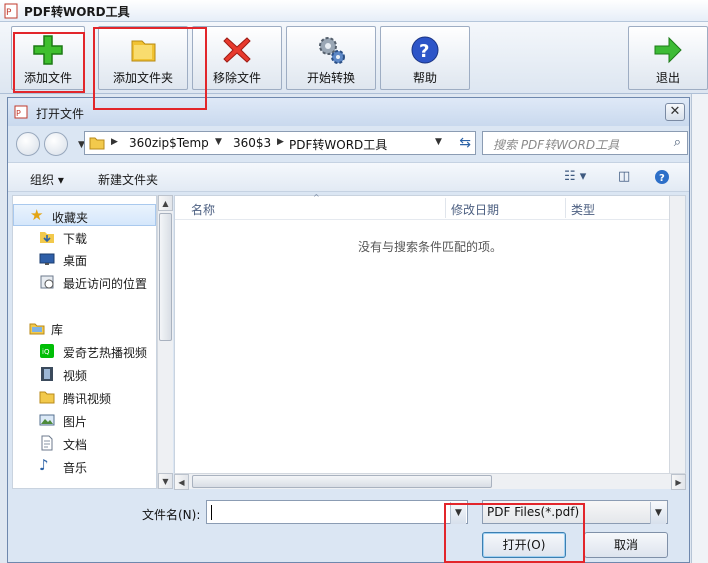  I want to click on nav-recent-places: 最近访问的位置, so click(84, 282).